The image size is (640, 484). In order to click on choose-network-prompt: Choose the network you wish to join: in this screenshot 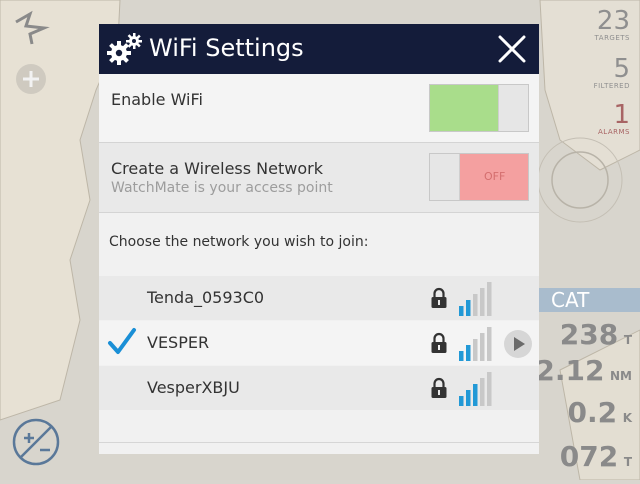, I will do `click(239, 242)`.